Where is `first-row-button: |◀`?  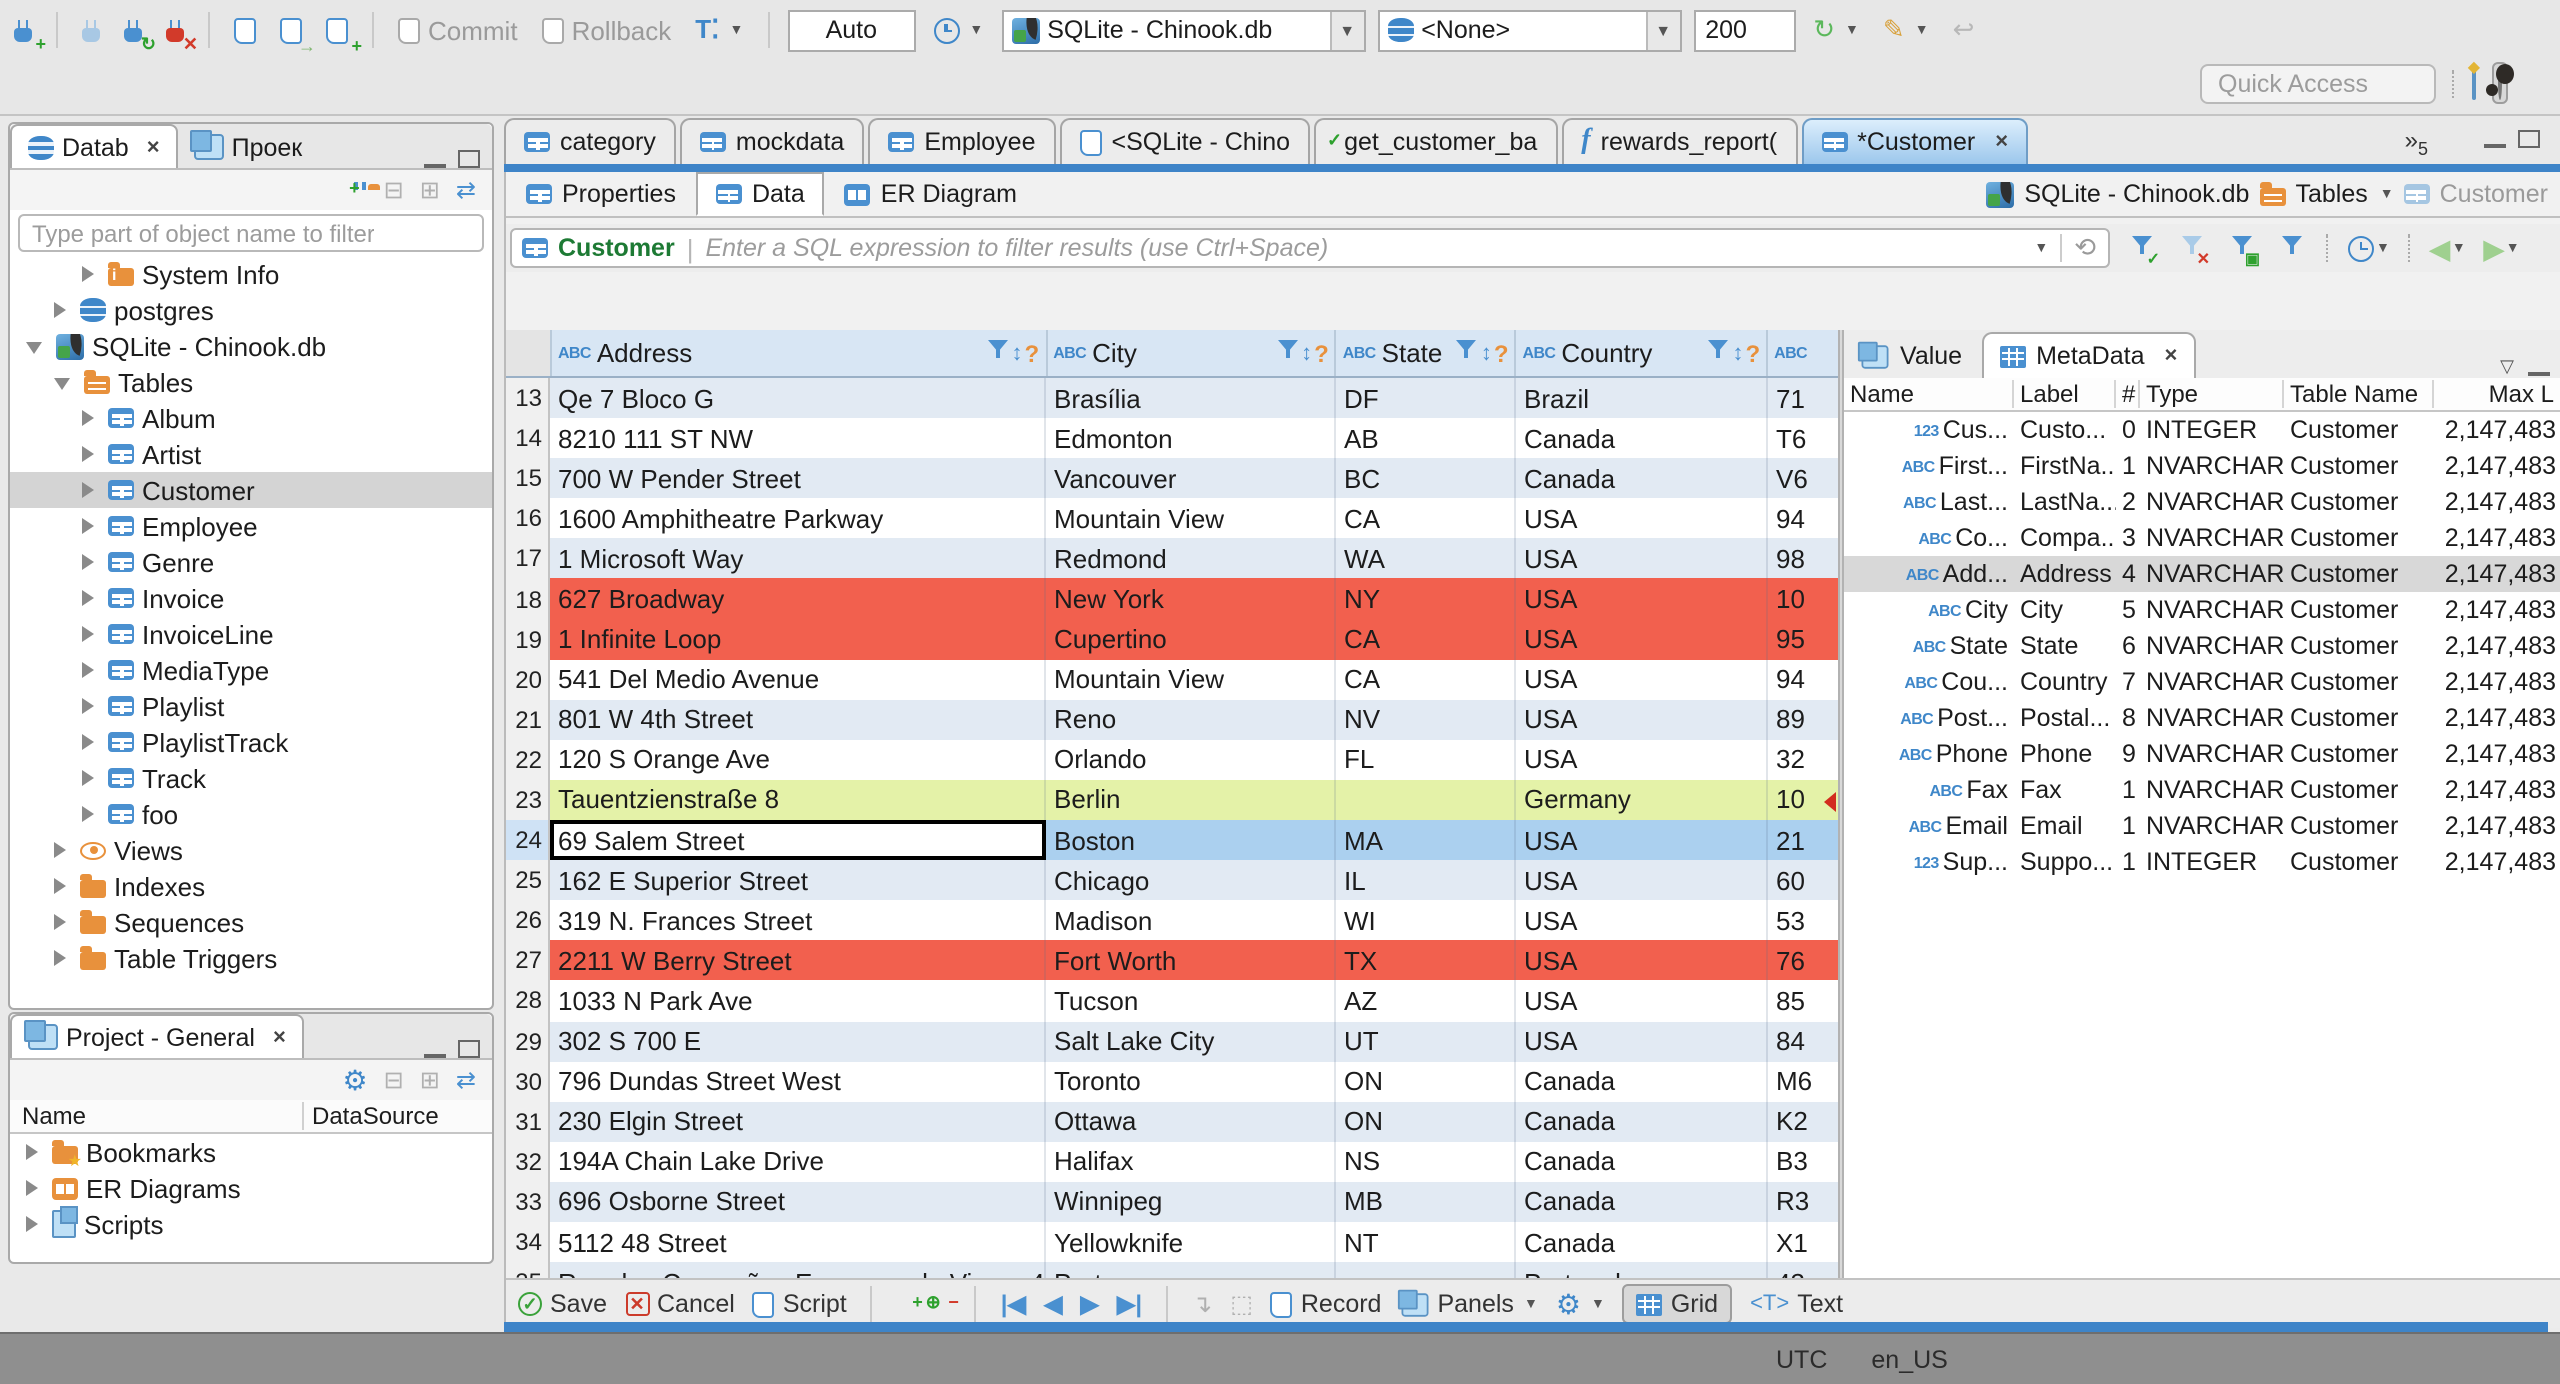 first-row-button: |◀ is located at coordinates (1013, 1304).